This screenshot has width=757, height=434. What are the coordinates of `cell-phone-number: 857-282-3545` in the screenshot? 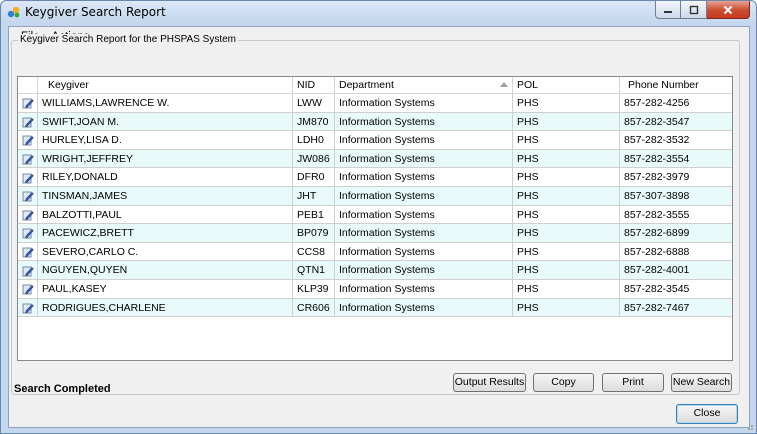 It's located at (657, 288).